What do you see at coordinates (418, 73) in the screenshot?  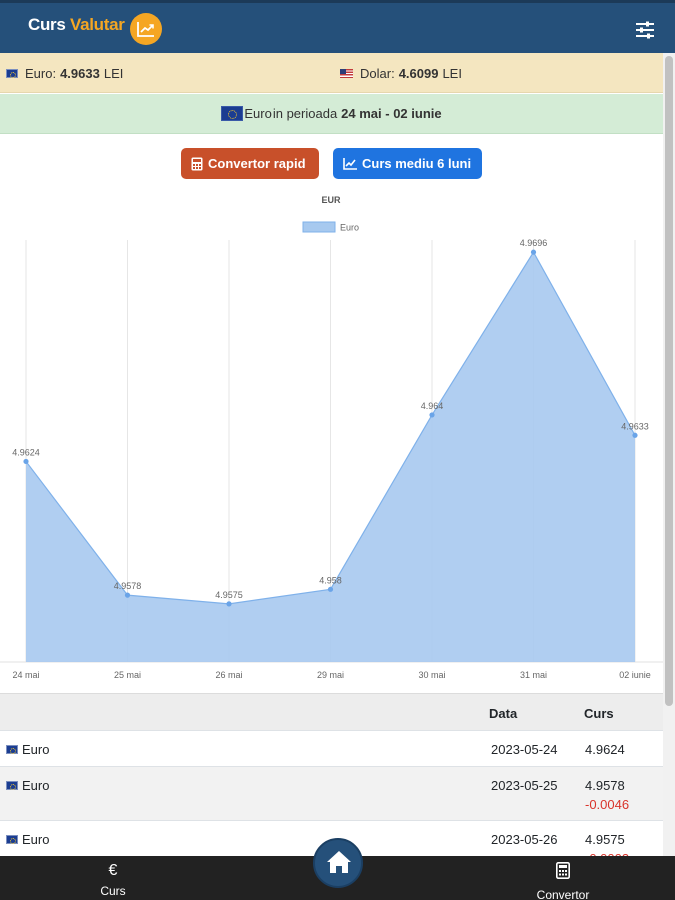 I see `dollar-rate-value: 4.6099` at bounding box center [418, 73].